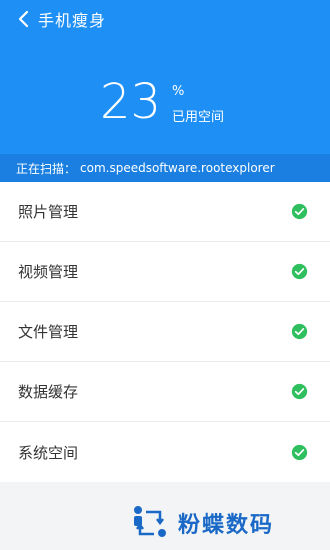  I want to click on list-item-cache: 数据缓存, so click(165, 392).